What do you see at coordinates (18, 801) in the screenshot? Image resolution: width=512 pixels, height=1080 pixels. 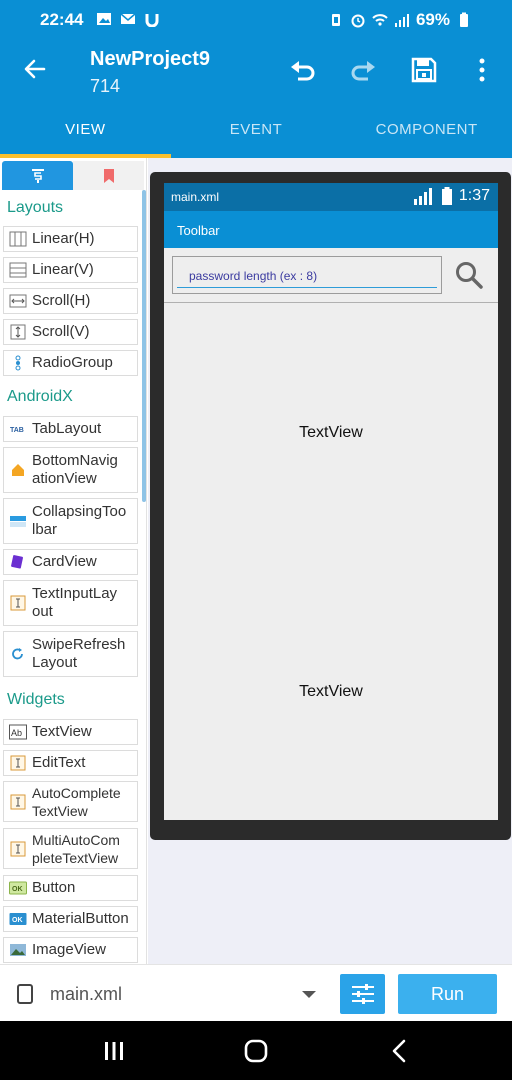 I see `autocomplete-icon` at bounding box center [18, 801].